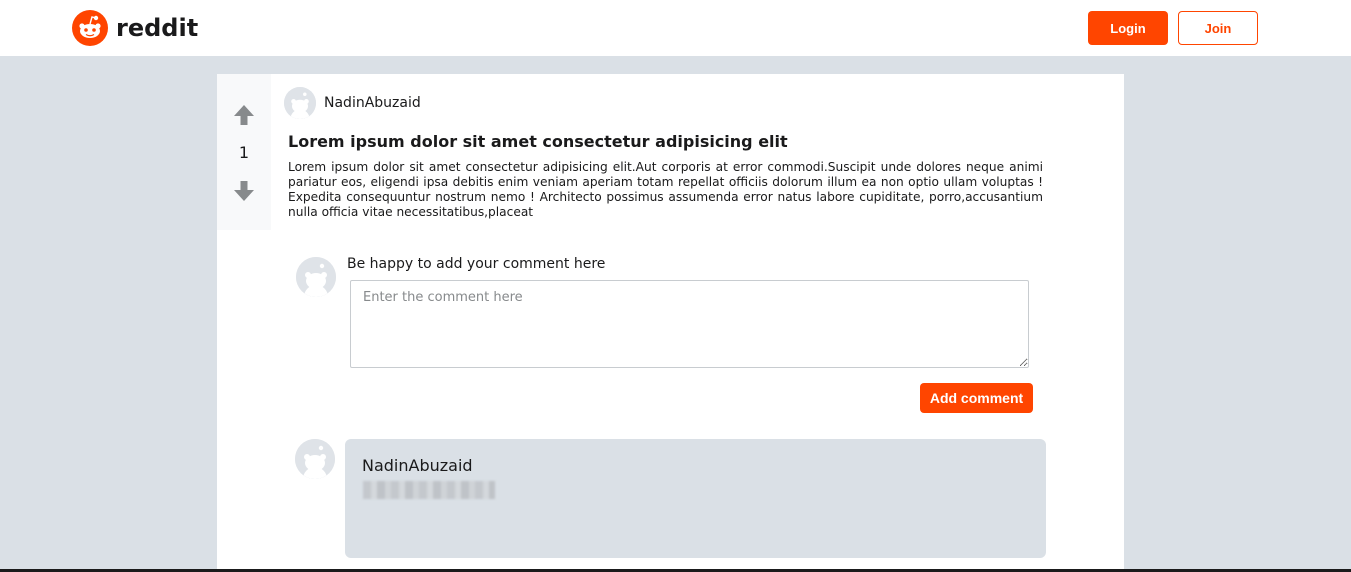 This screenshot has width=1351, height=572. What do you see at coordinates (157, 28) in the screenshot?
I see `logo-text: reddit` at bounding box center [157, 28].